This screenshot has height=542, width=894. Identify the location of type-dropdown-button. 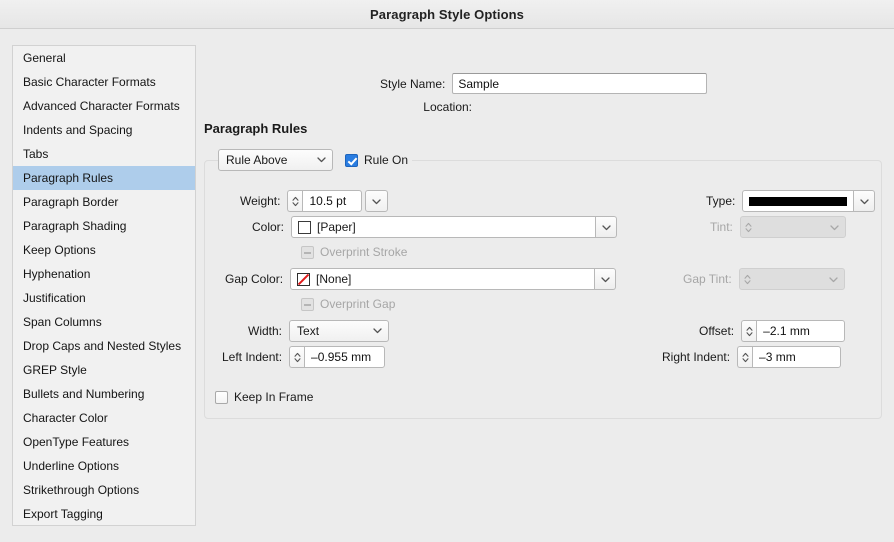
(865, 201).